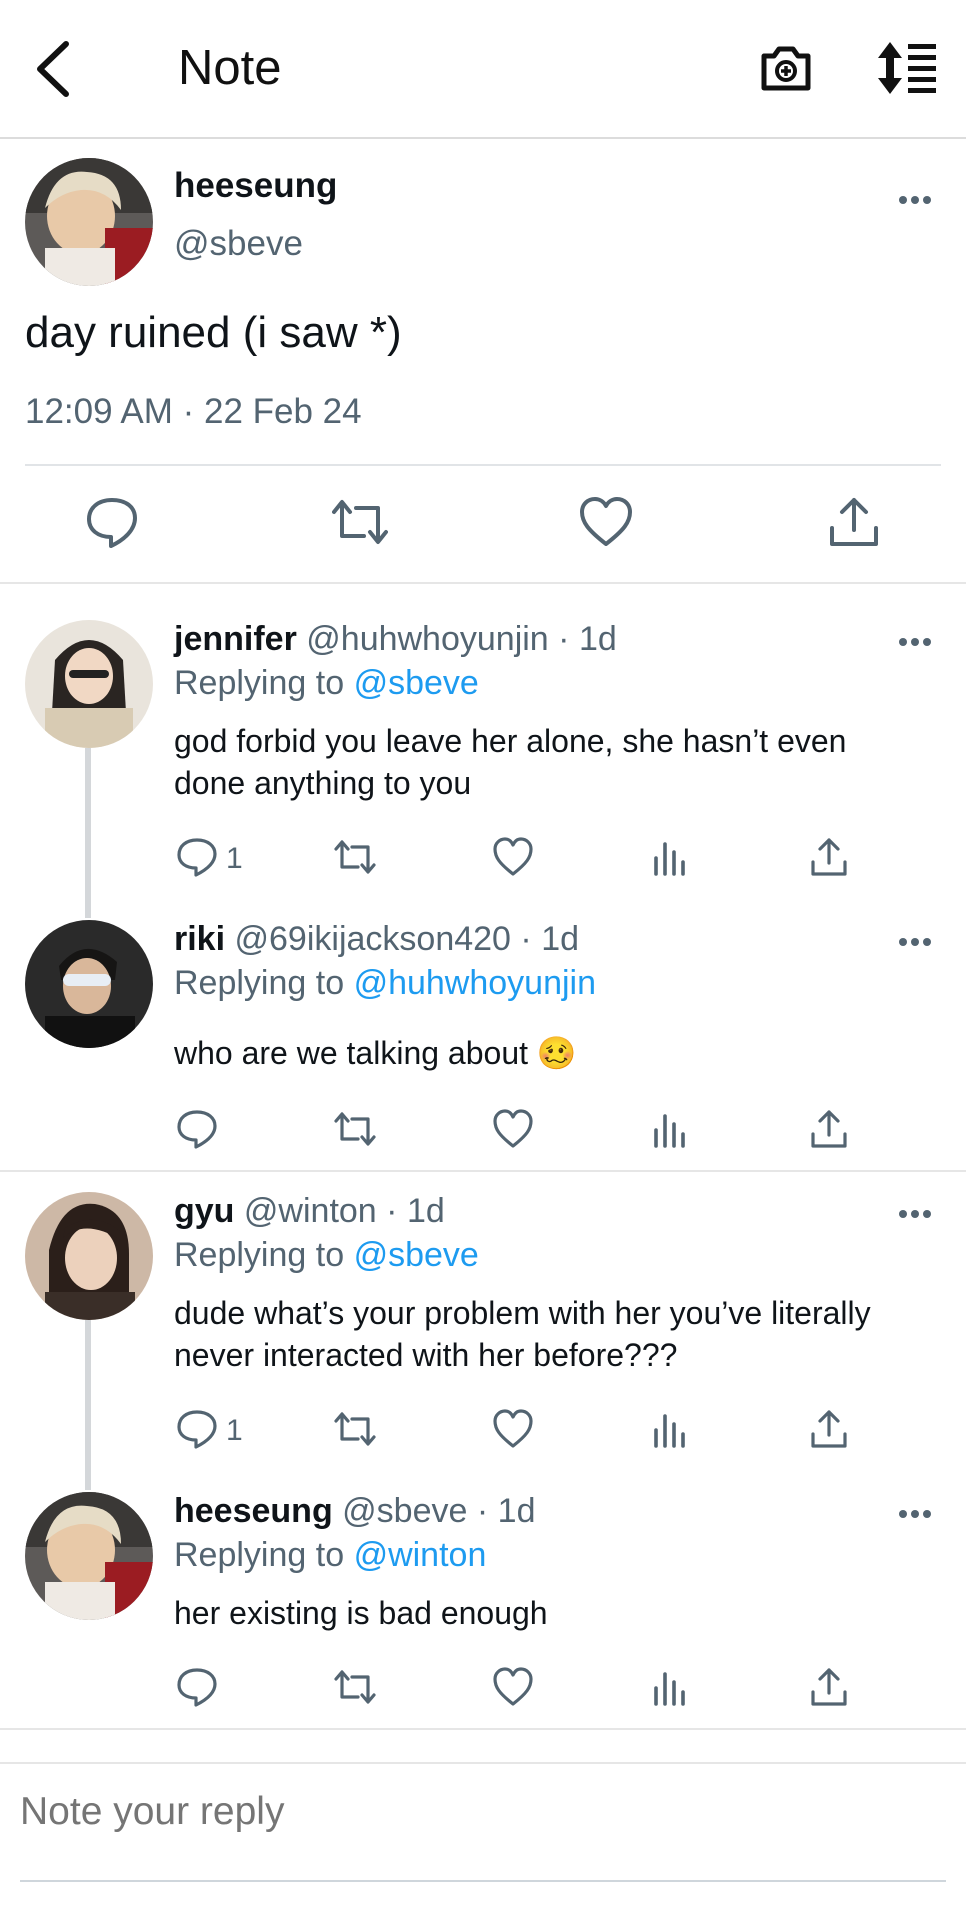  I want to click on timestamp: 12:09 AM · 22 Feb 24, so click(193, 411).